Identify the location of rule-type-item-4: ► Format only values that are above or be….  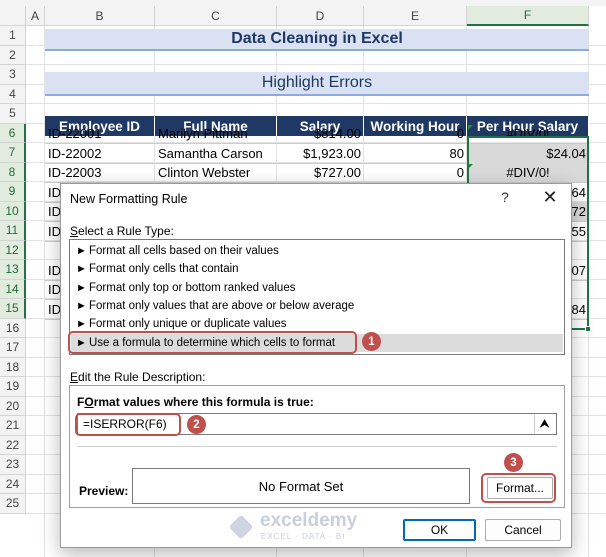
(317, 306).